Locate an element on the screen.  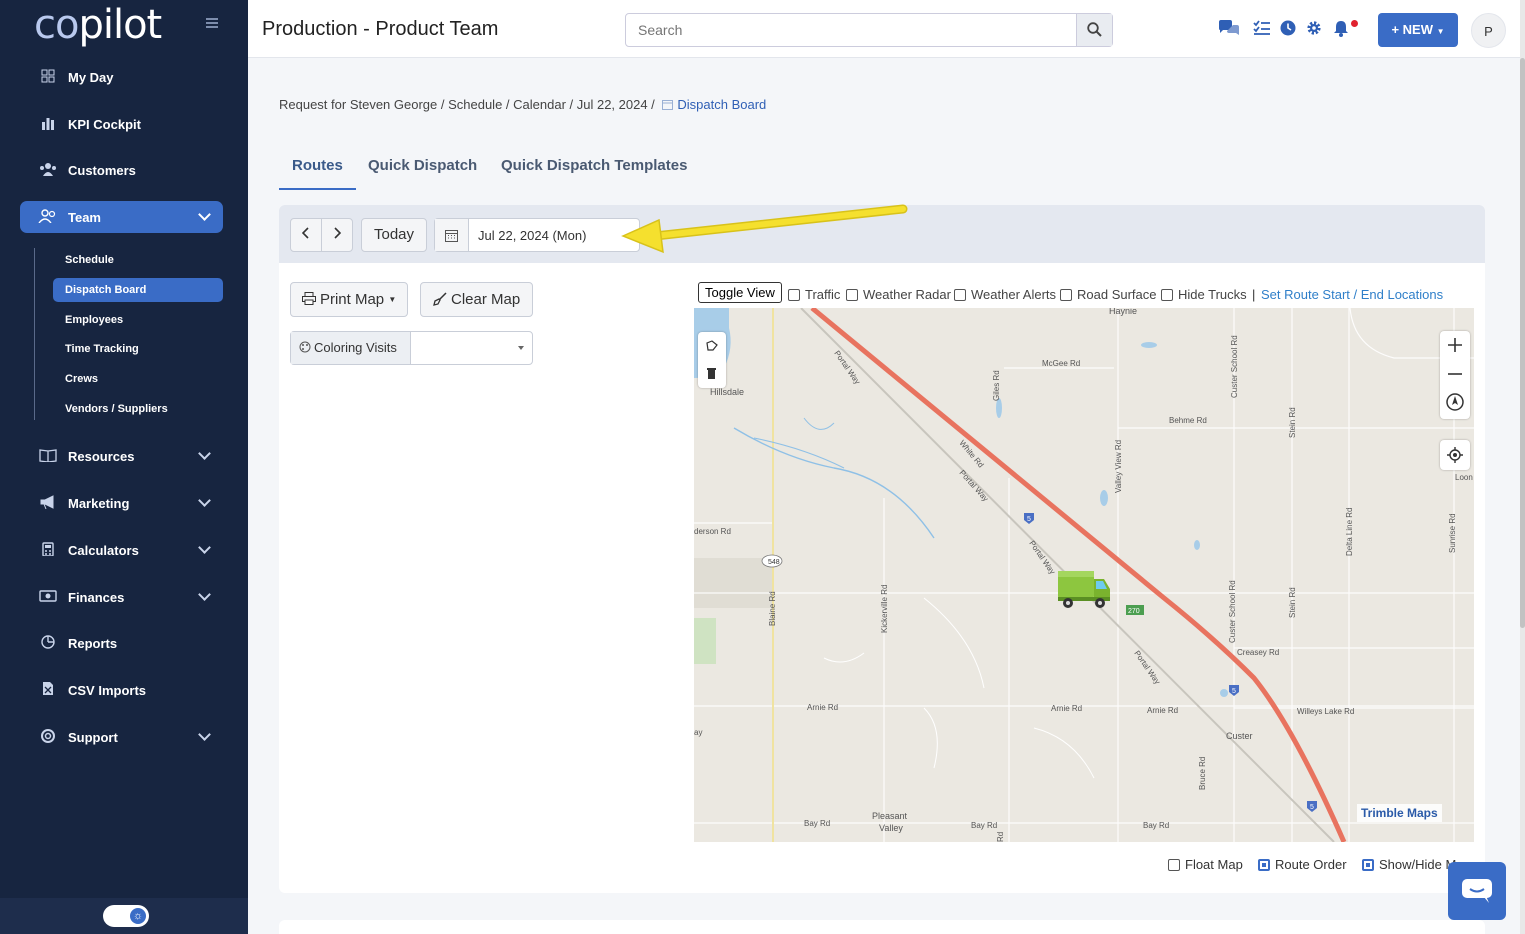
nav-my-day: My Day is located at coordinates (121, 77).